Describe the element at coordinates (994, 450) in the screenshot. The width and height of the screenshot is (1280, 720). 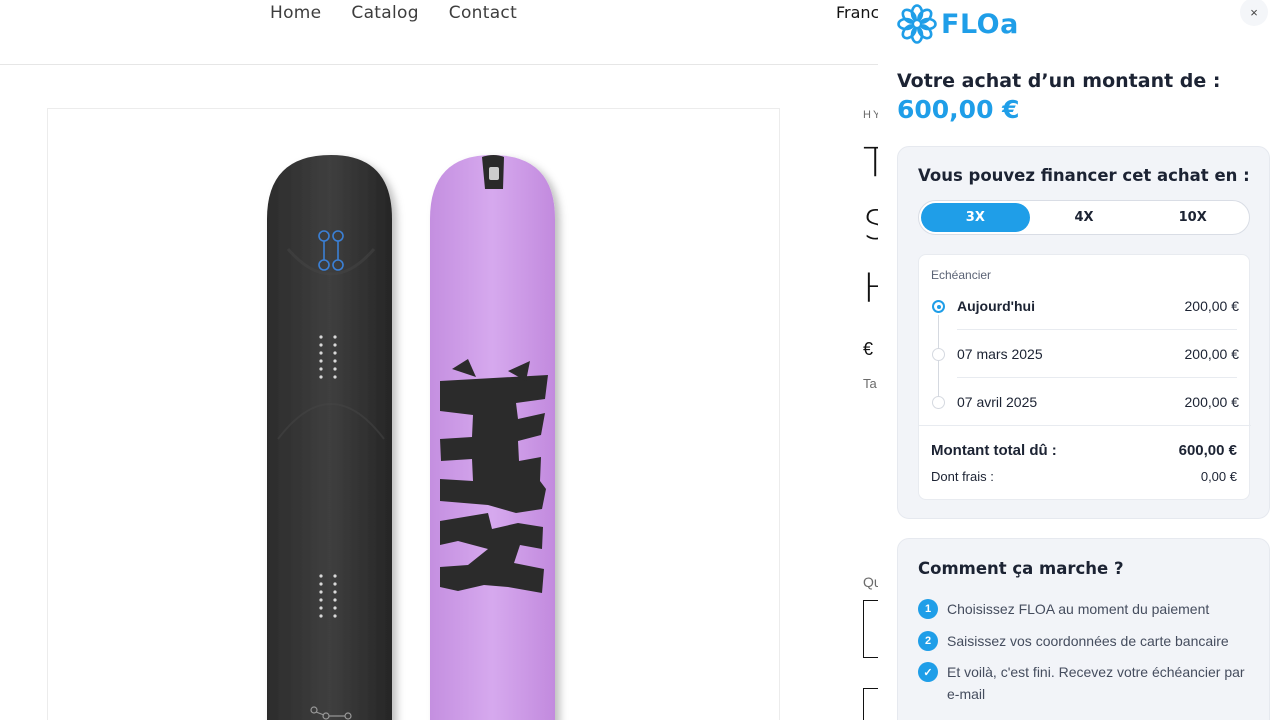
I see `total-label: Montant total dû :` at that location.